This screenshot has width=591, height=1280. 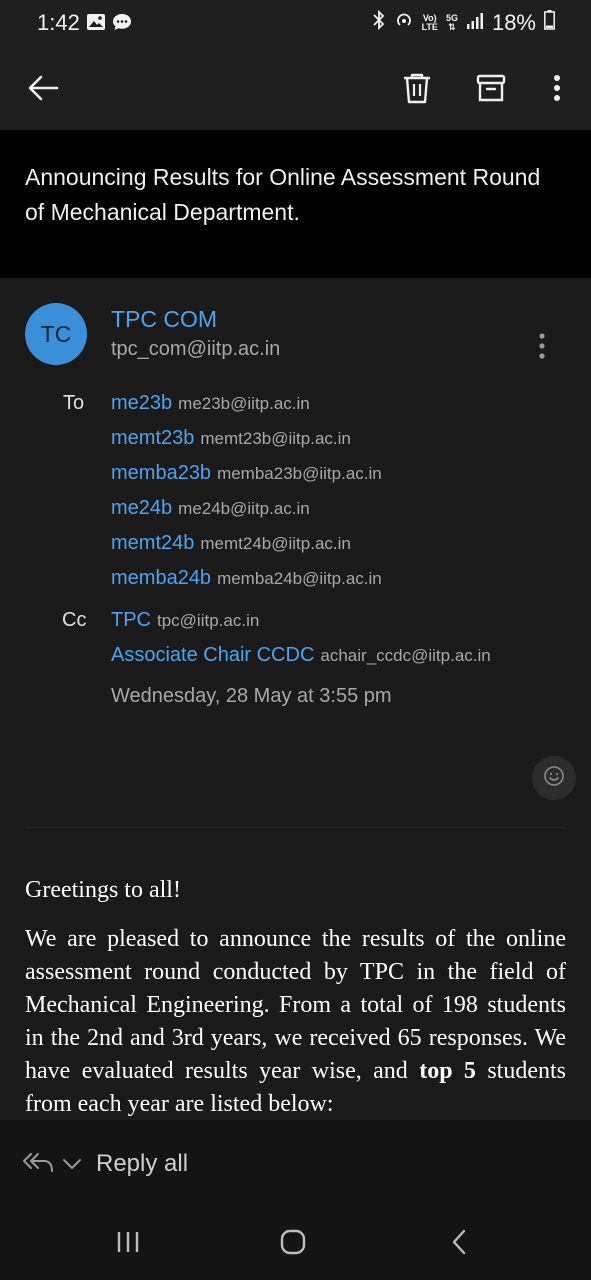 I want to click on message-options-button, so click(x=542, y=348).